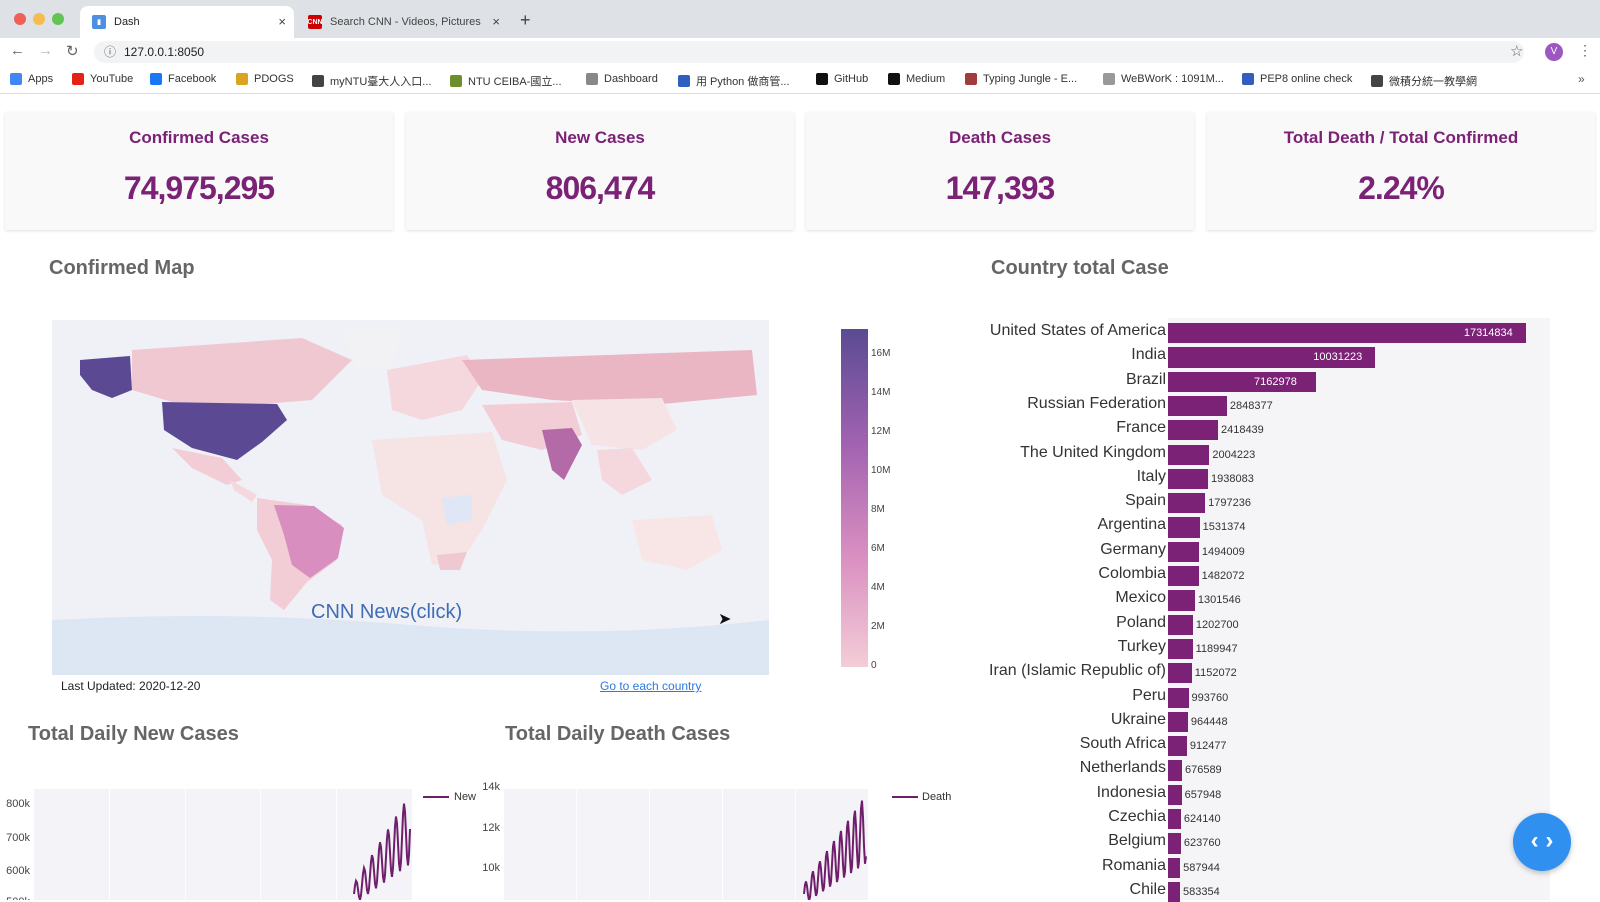  I want to click on bar-category-label: Brazil, so click(1145, 379).